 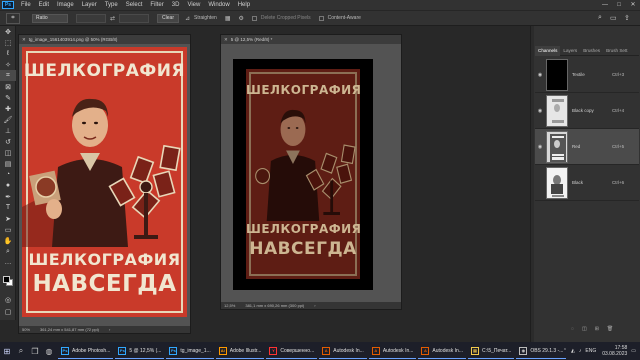 I want to click on maximize-icon: □, so click(x=619, y=5).